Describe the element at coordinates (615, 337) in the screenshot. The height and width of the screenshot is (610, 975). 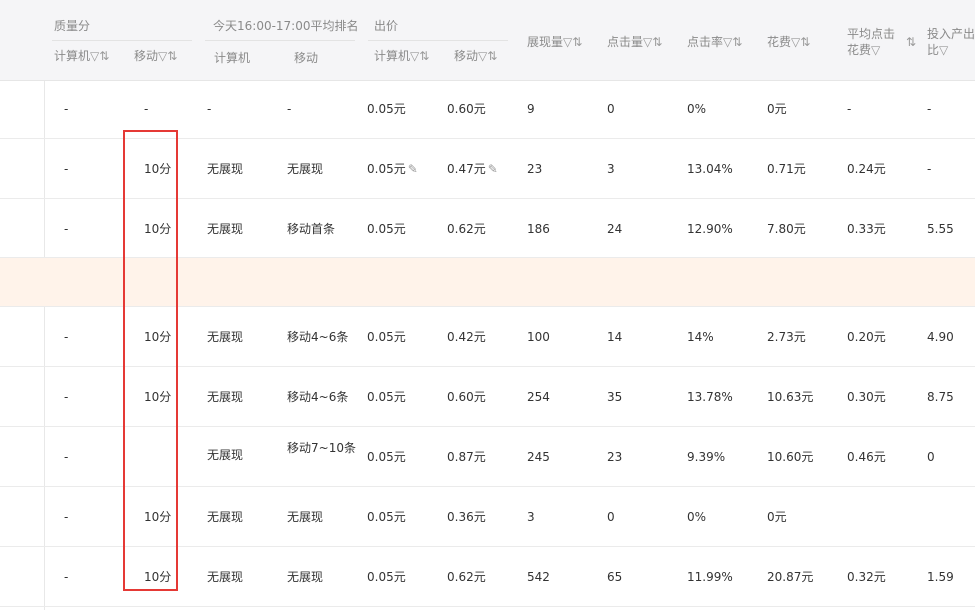
I see `clicks-cell: 14` at that location.